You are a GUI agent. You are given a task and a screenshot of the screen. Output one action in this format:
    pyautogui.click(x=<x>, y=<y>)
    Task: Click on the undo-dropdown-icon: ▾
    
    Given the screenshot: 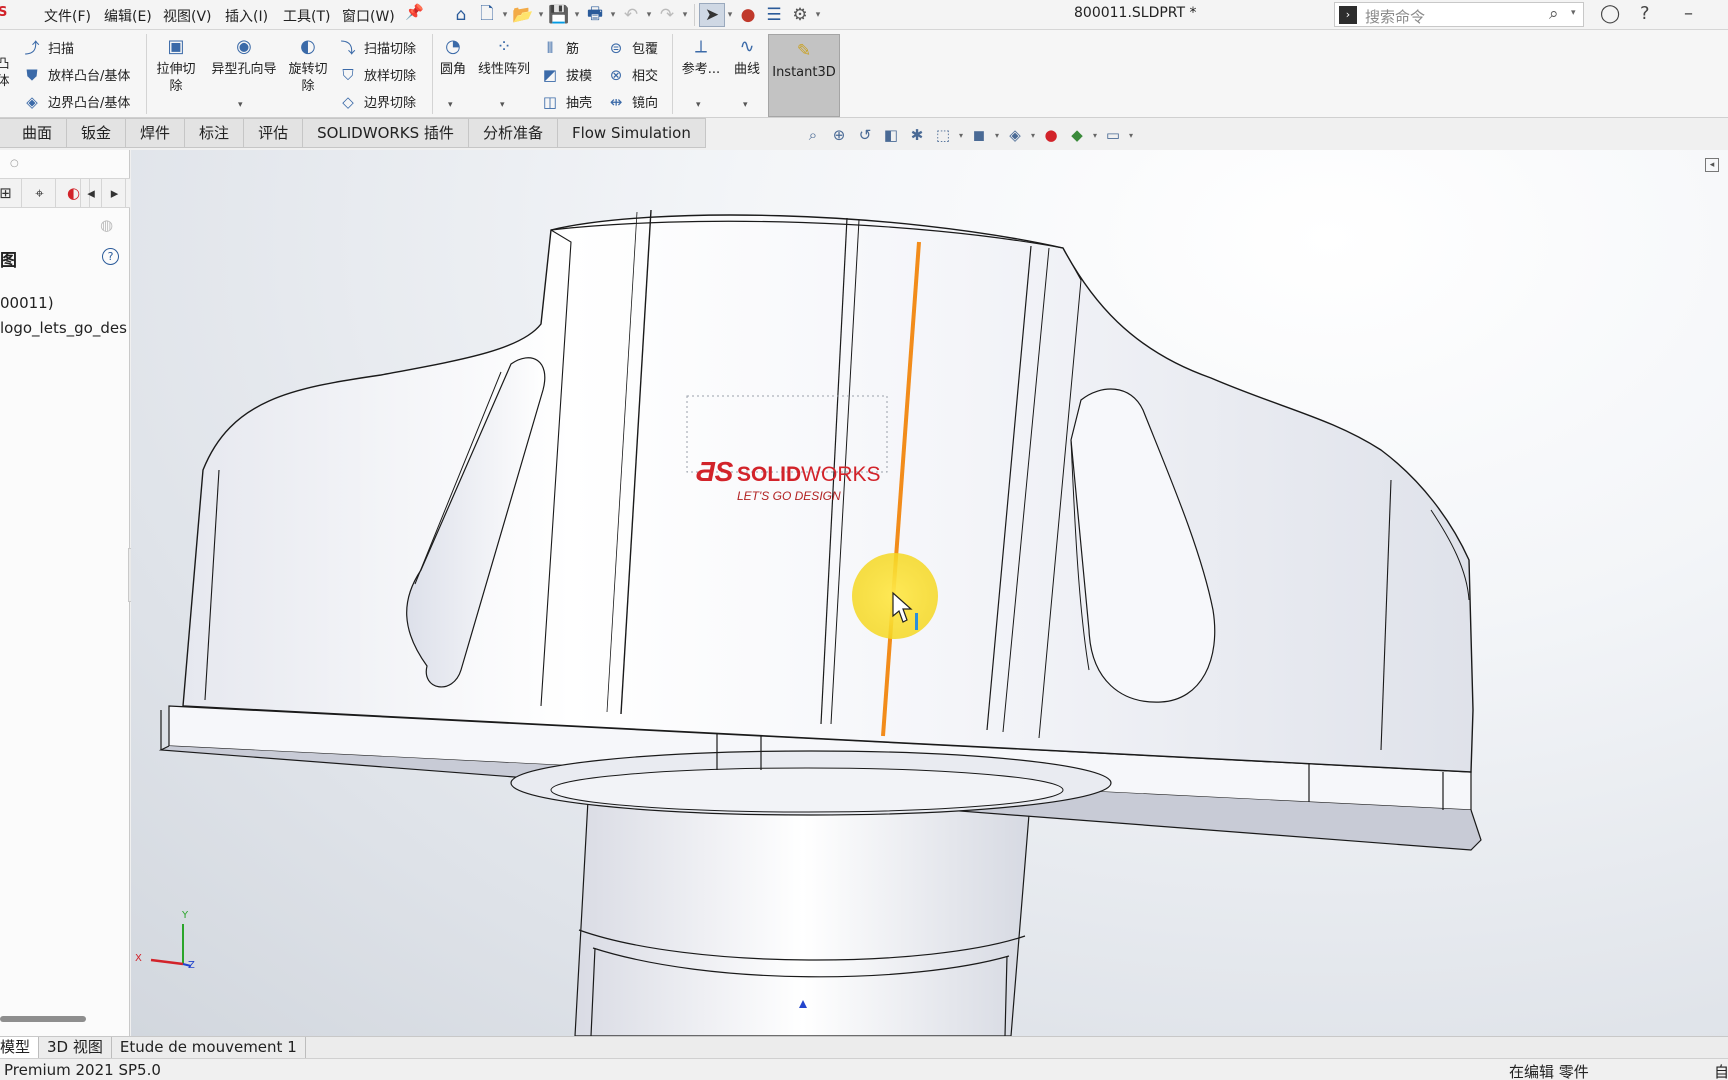 What is the action you would take?
    pyautogui.click(x=649, y=15)
    